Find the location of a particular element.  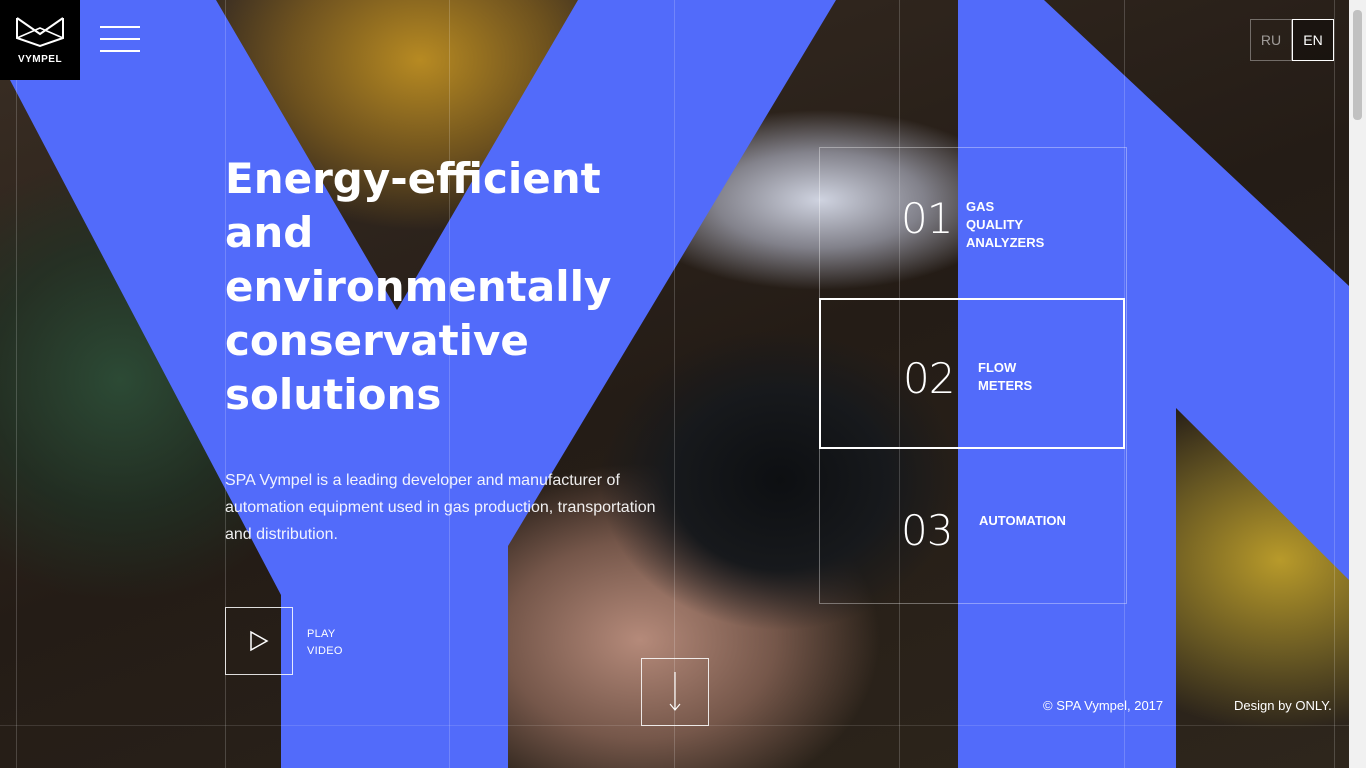

play-video-button is located at coordinates (259, 641).